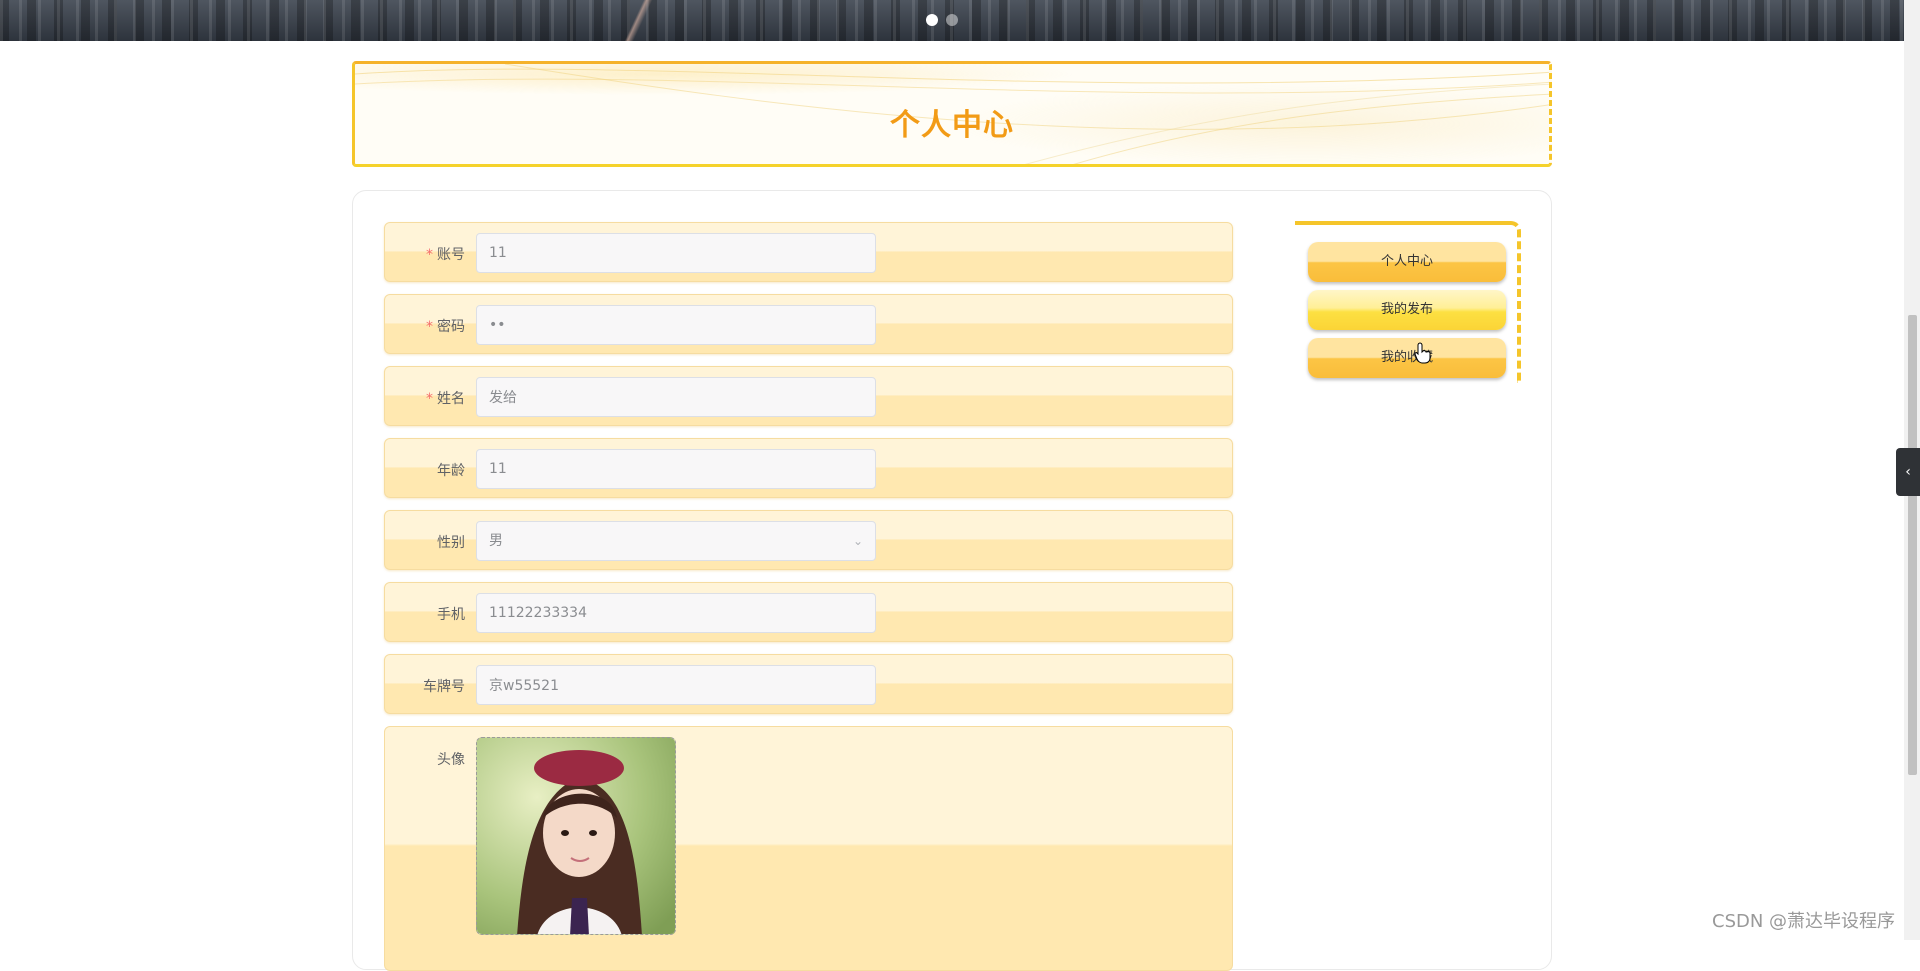 Image resolution: width=1920 pixels, height=971 pixels. What do you see at coordinates (451, 471) in the screenshot?
I see `field-label: 年龄` at bounding box center [451, 471].